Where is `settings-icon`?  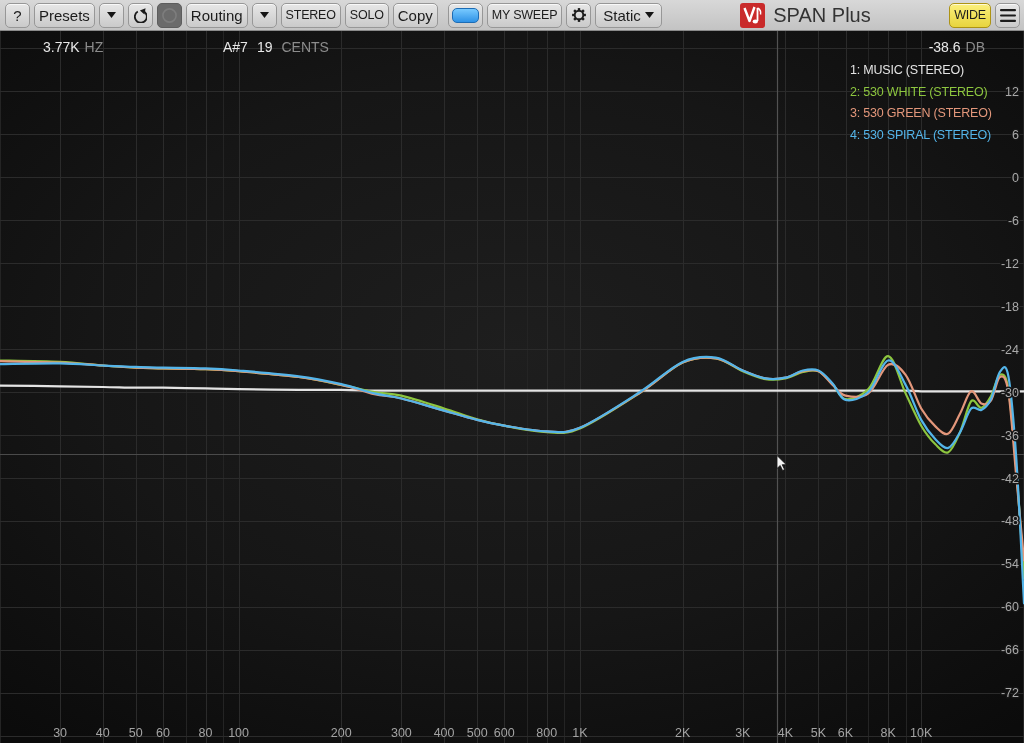
settings-icon is located at coordinates (578, 15).